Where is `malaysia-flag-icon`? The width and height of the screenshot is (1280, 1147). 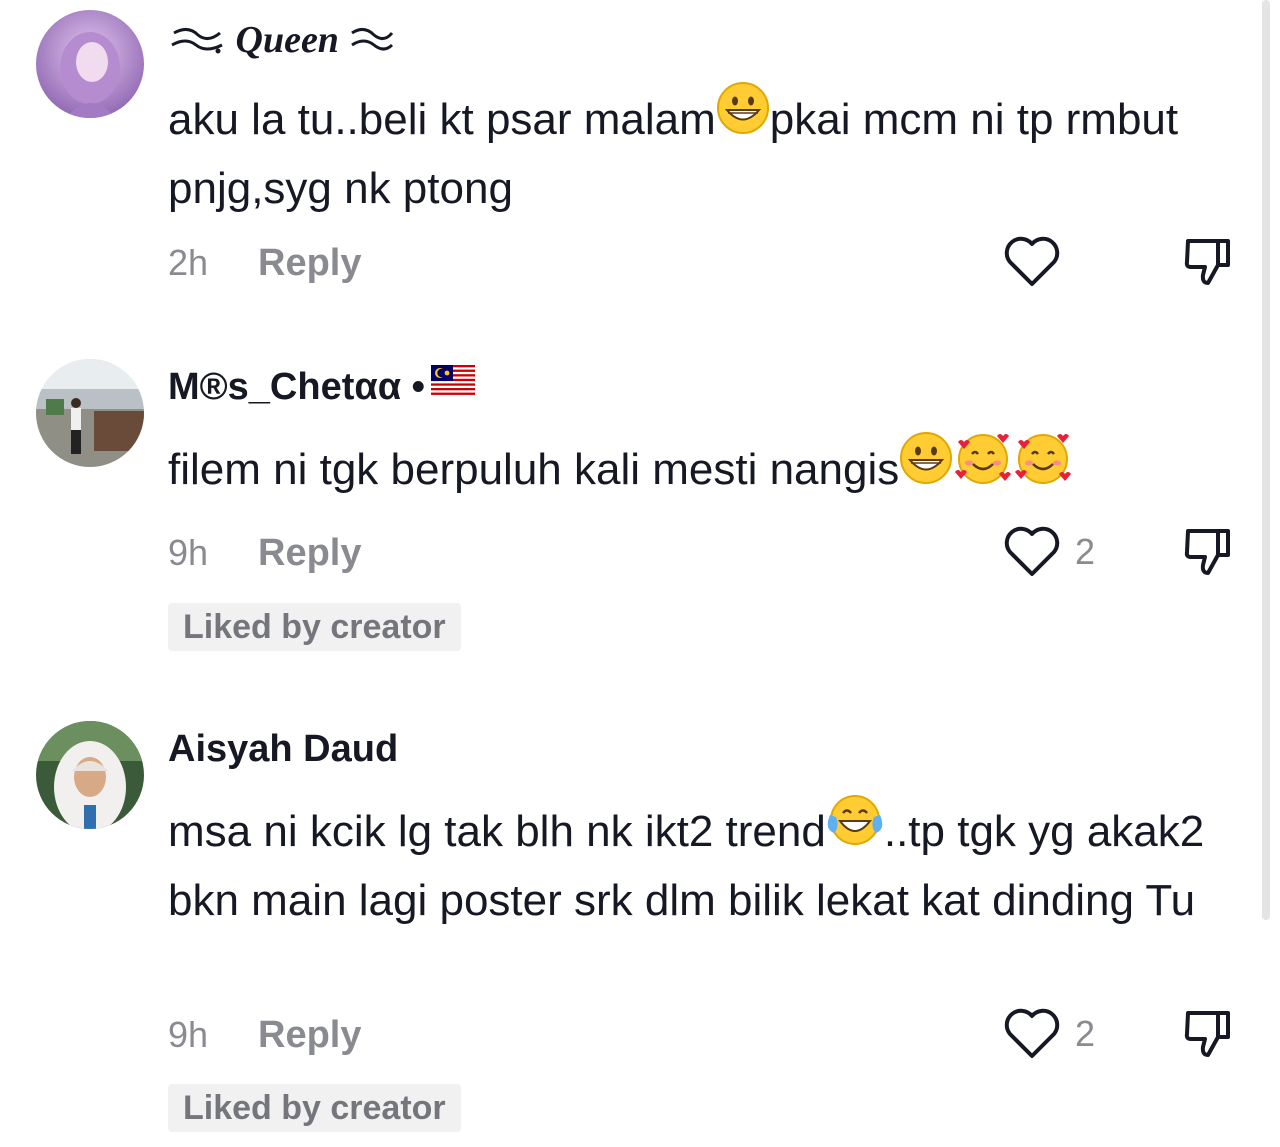 malaysia-flag-icon is located at coordinates (452, 385).